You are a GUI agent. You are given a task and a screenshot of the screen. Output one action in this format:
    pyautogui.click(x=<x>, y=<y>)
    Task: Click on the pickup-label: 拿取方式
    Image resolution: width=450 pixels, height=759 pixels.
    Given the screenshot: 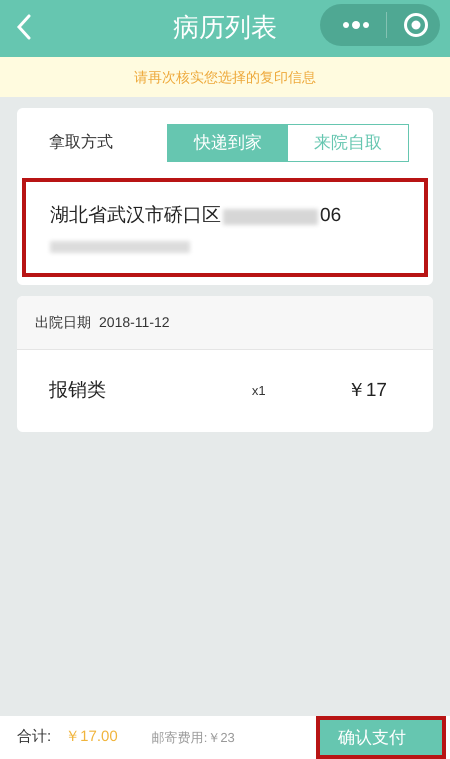 What is the action you would take?
    pyautogui.click(x=81, y=142)
    